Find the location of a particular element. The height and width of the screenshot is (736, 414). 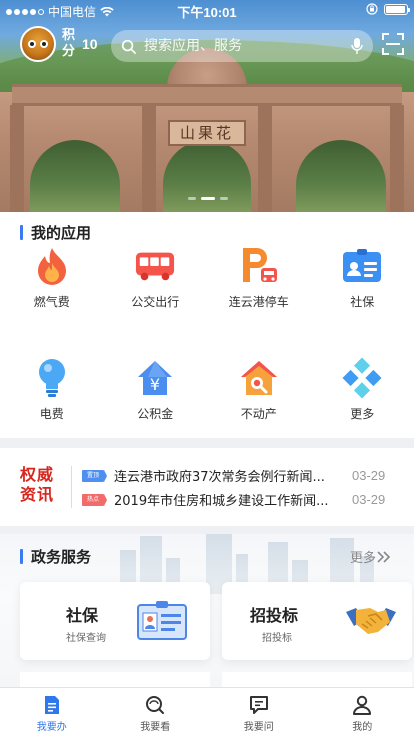

document-icon is located at coordinates (51, 705).